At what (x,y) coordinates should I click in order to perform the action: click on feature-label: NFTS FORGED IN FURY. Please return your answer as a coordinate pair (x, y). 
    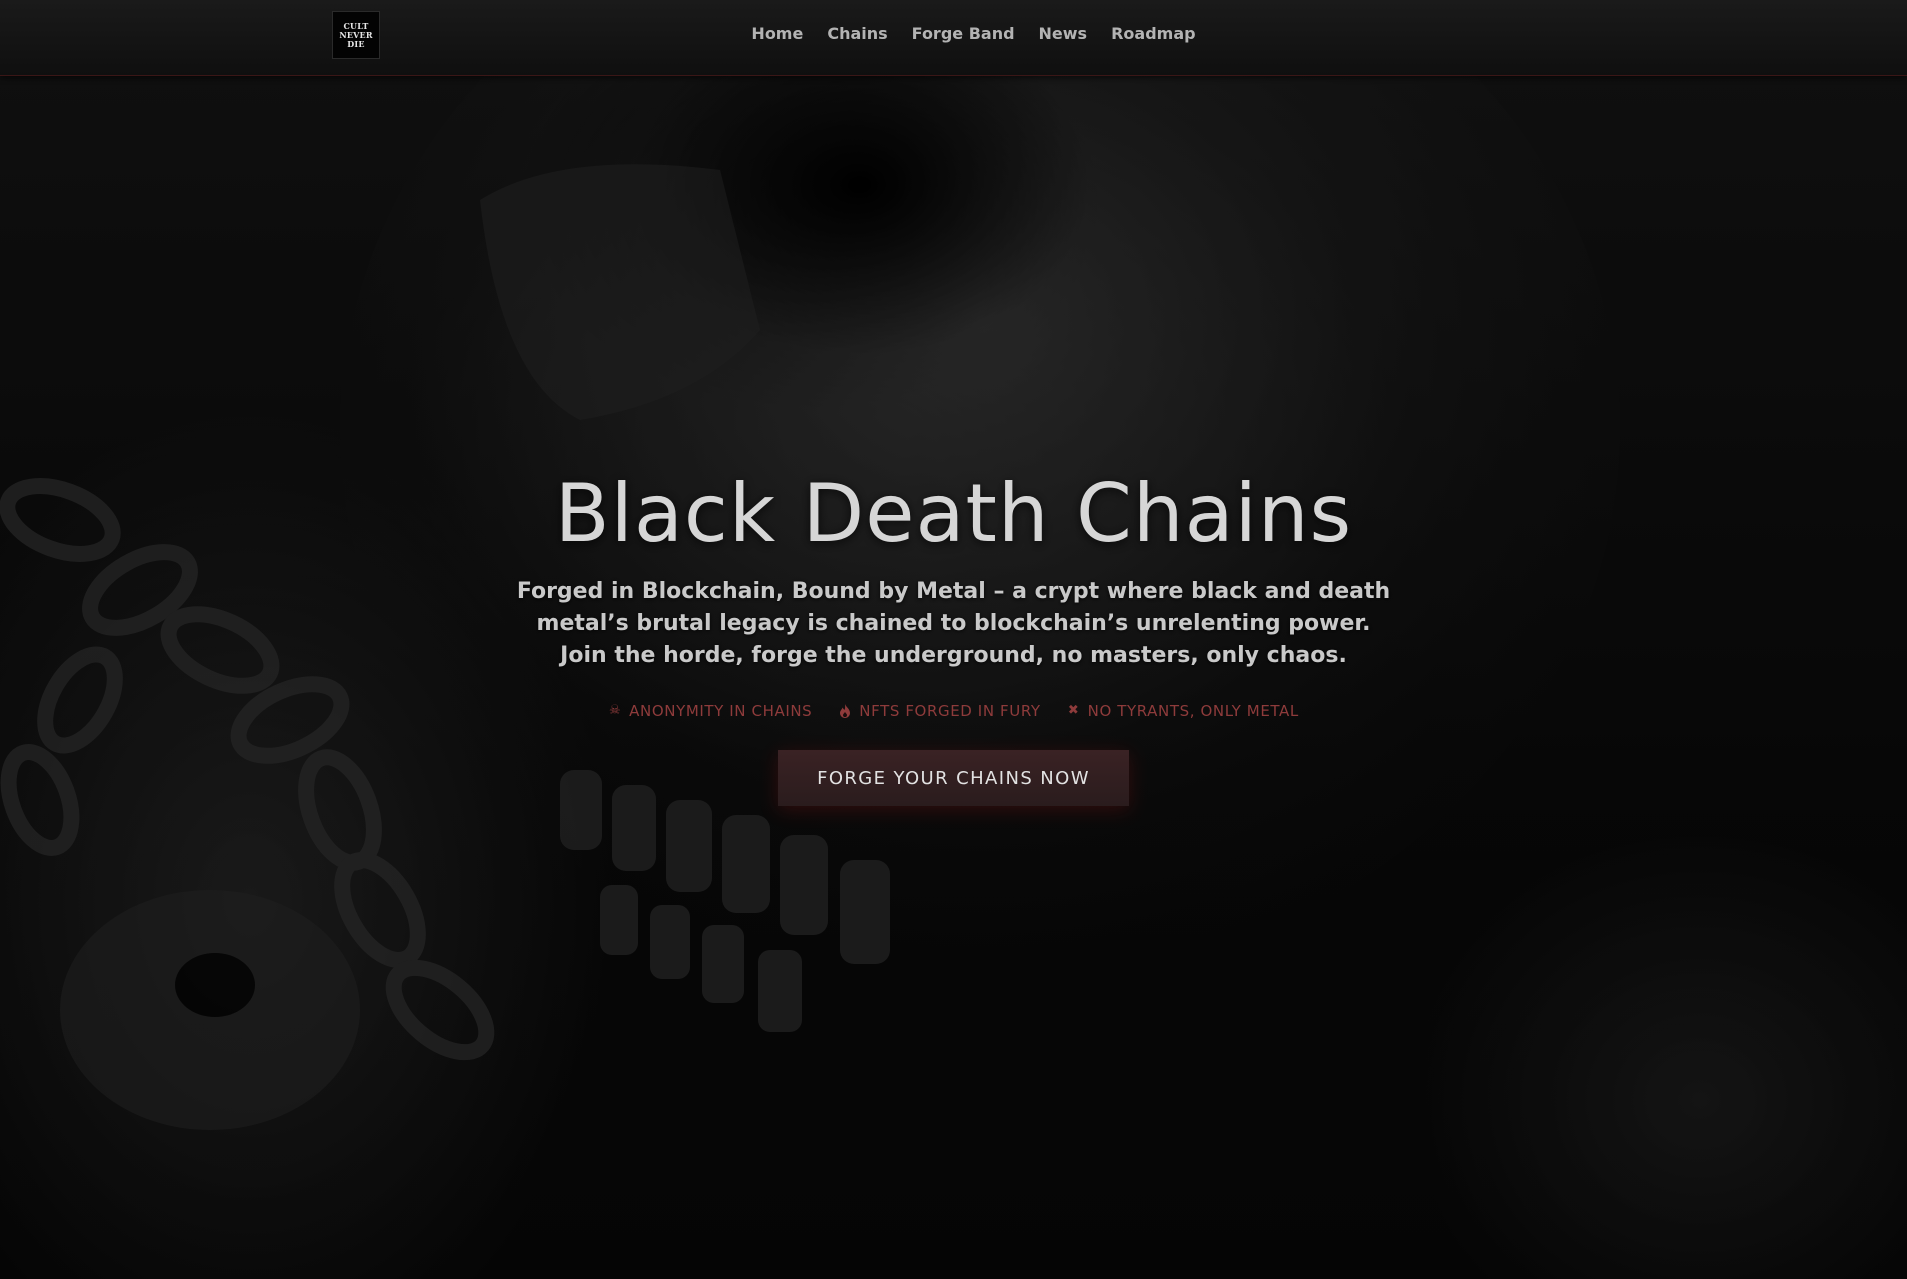
    Looking at the image, I should click on (950, 711).